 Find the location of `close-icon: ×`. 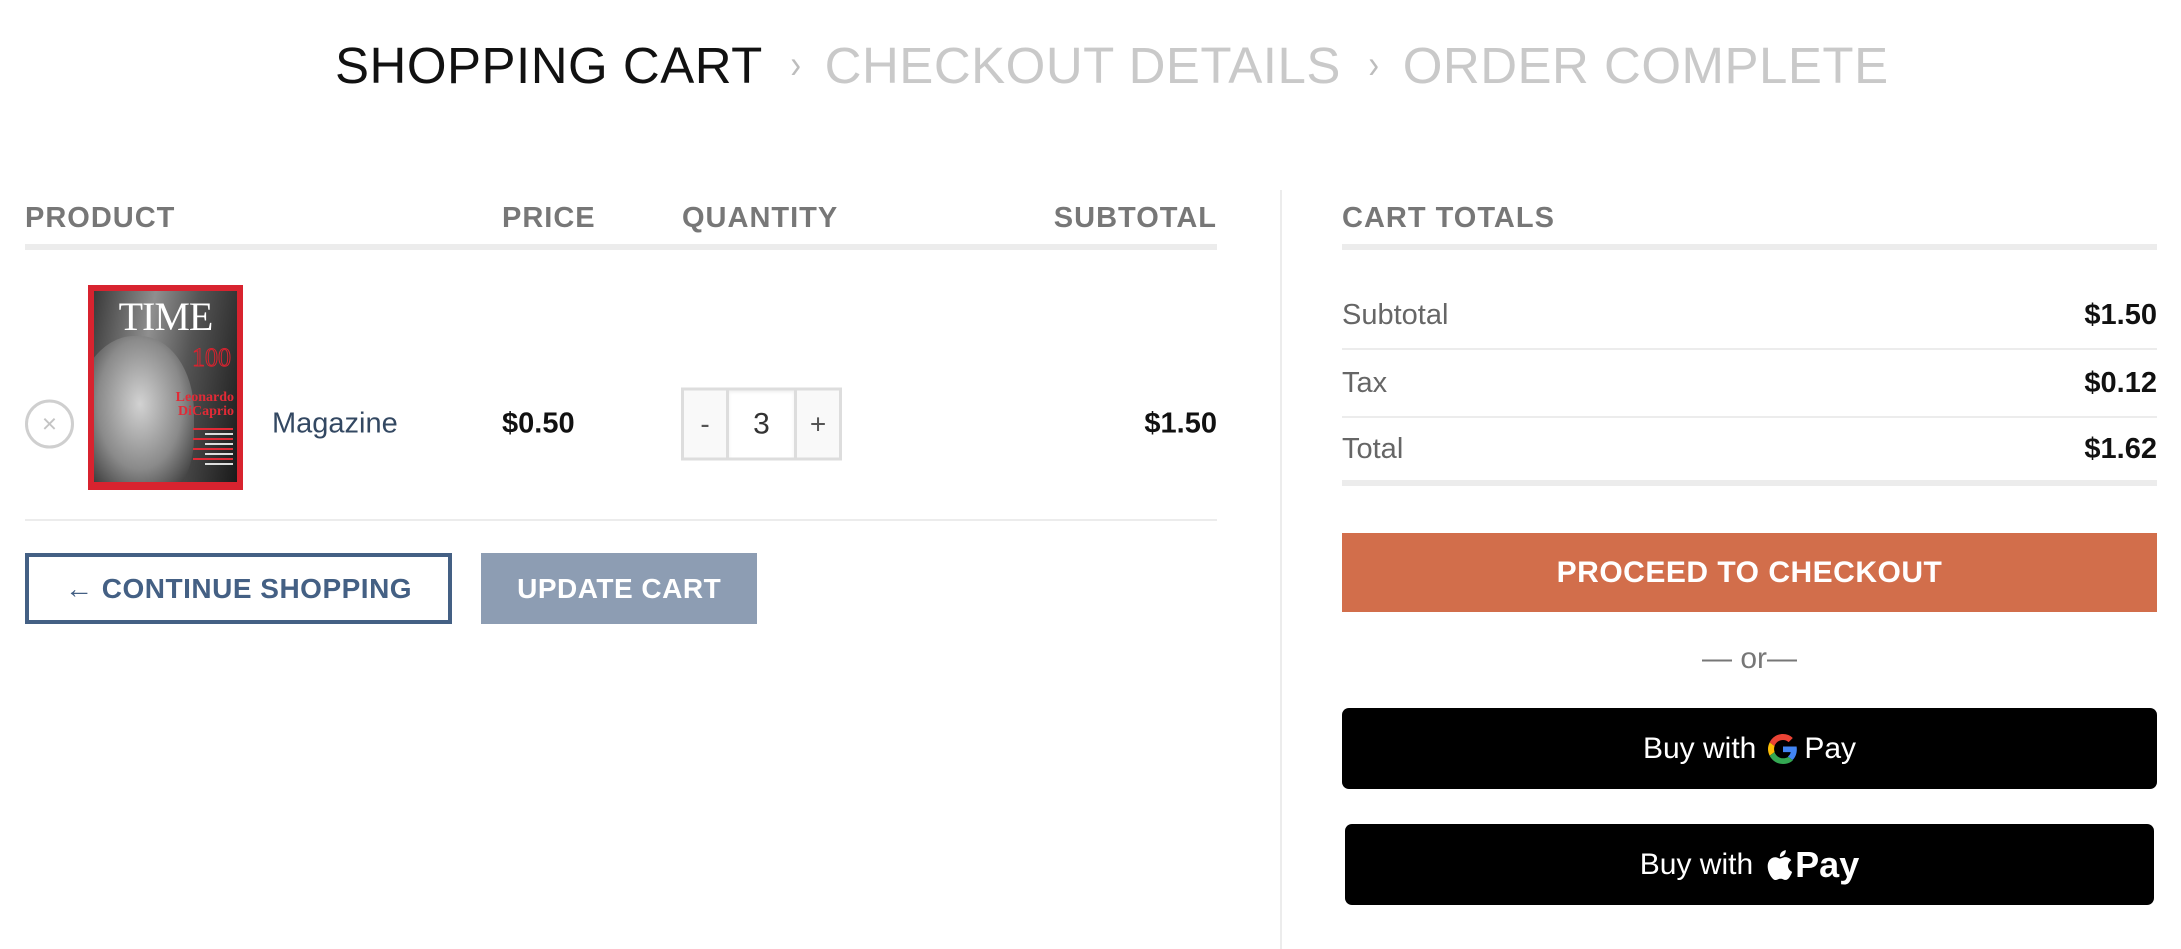

close-icon: × is located at coordinates (49, 423).